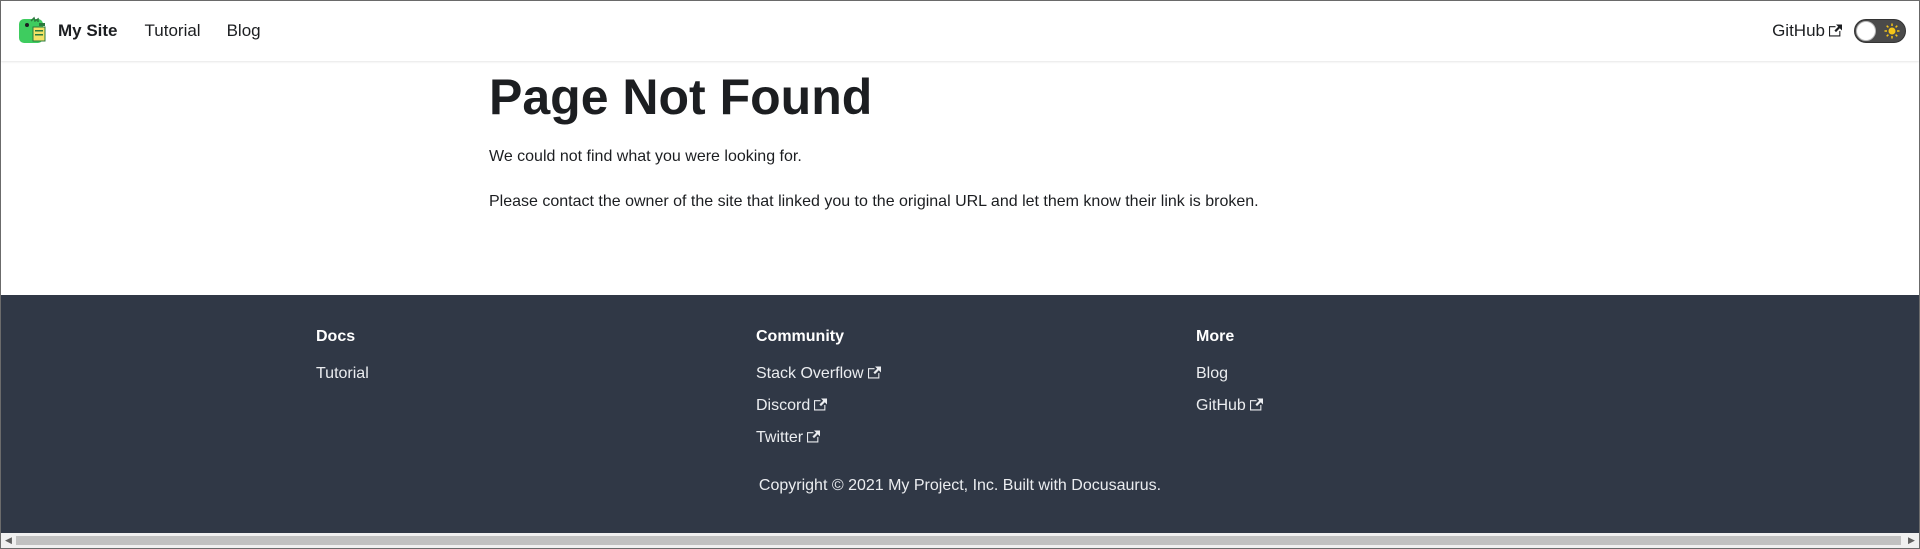  What do you see at coordinates (88, 30) in the screenshot?
I see `brand-title: My Site` at bounding box center [88, 30].